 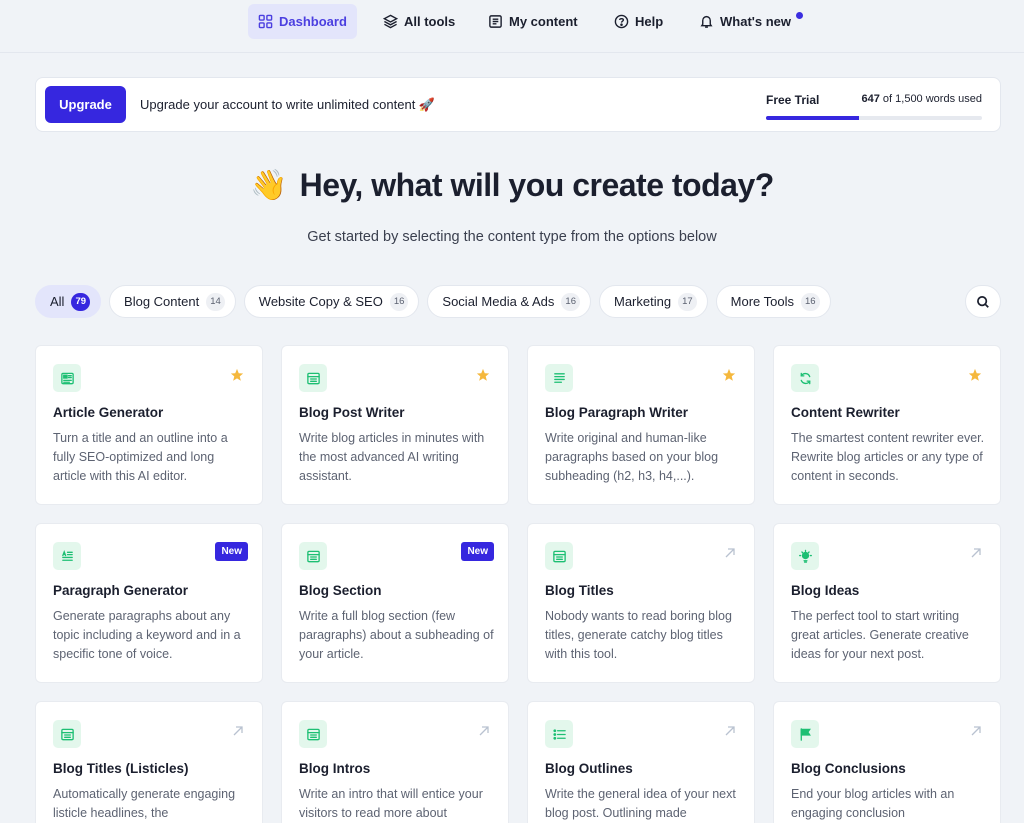 I want to click on words-usage: 647 of 1,500 words used, so click(x=922, y=99).